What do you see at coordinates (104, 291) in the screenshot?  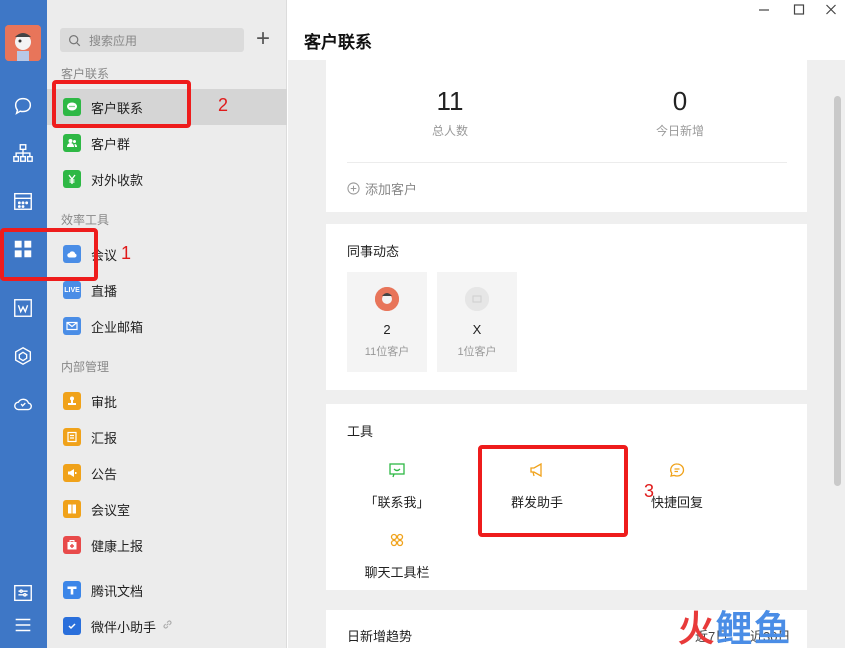 I see `sidebar-item-label: 直播` at bounding box center [104, 291].